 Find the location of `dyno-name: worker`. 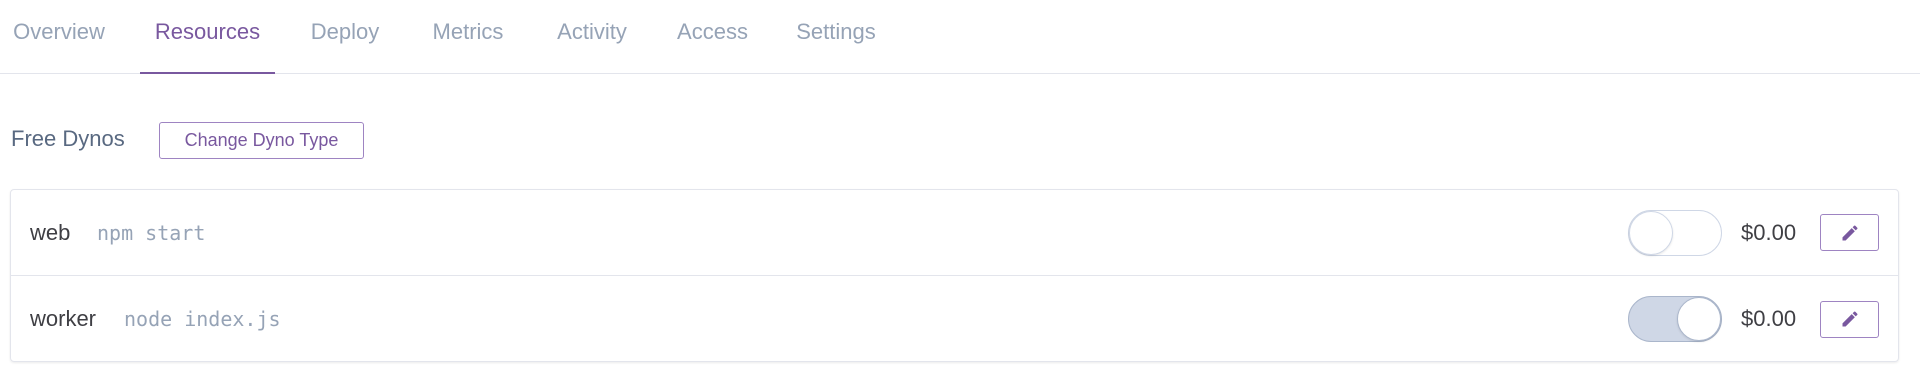

dyno-name: worker is located at coordinates (63, 318).